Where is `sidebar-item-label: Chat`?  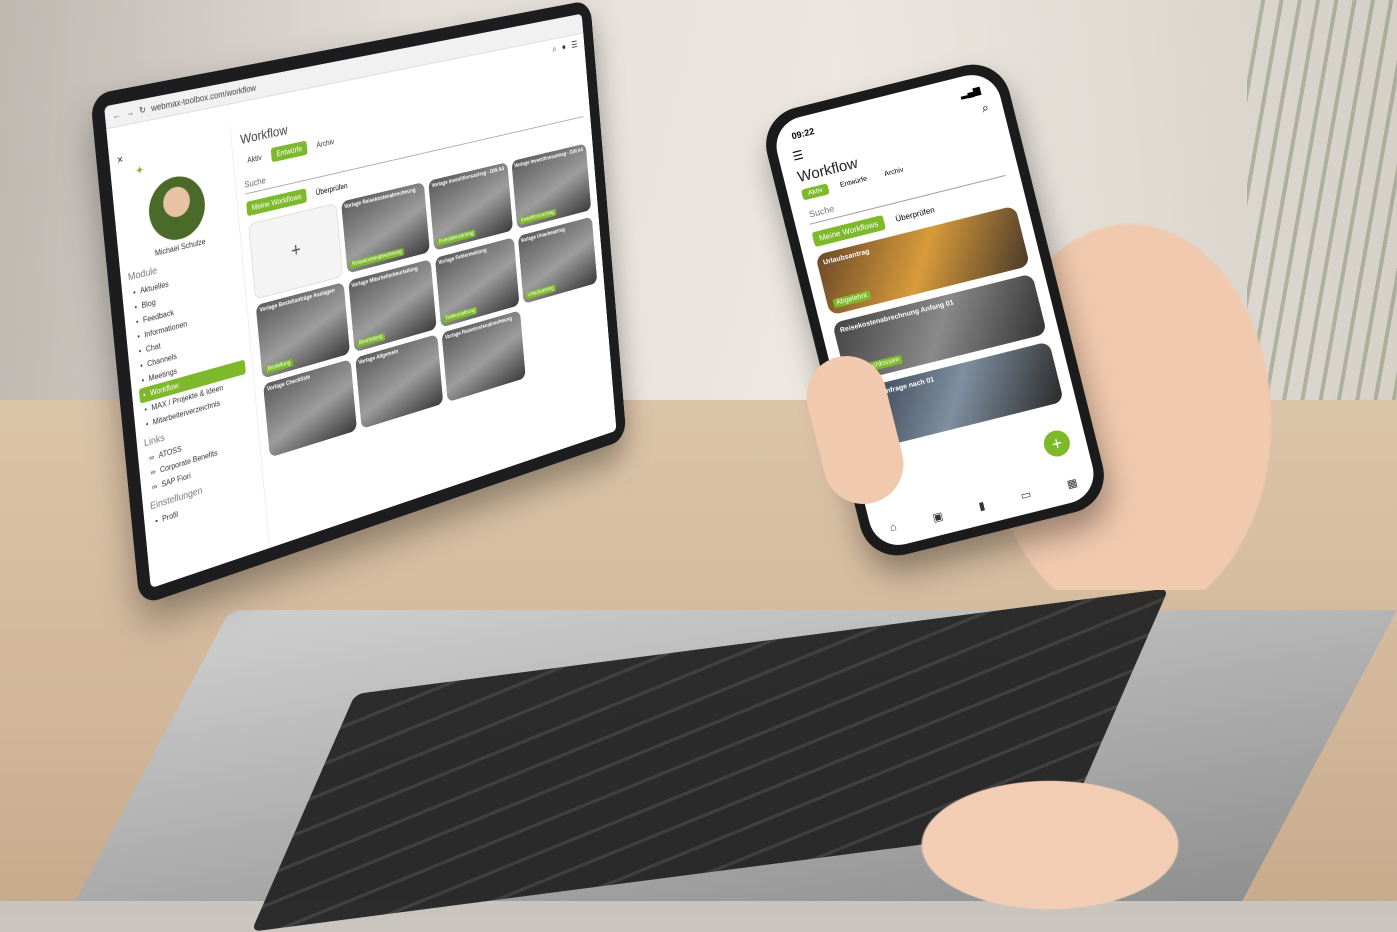 sidebar-item-label: Chat is located at coordinates (153, 348).